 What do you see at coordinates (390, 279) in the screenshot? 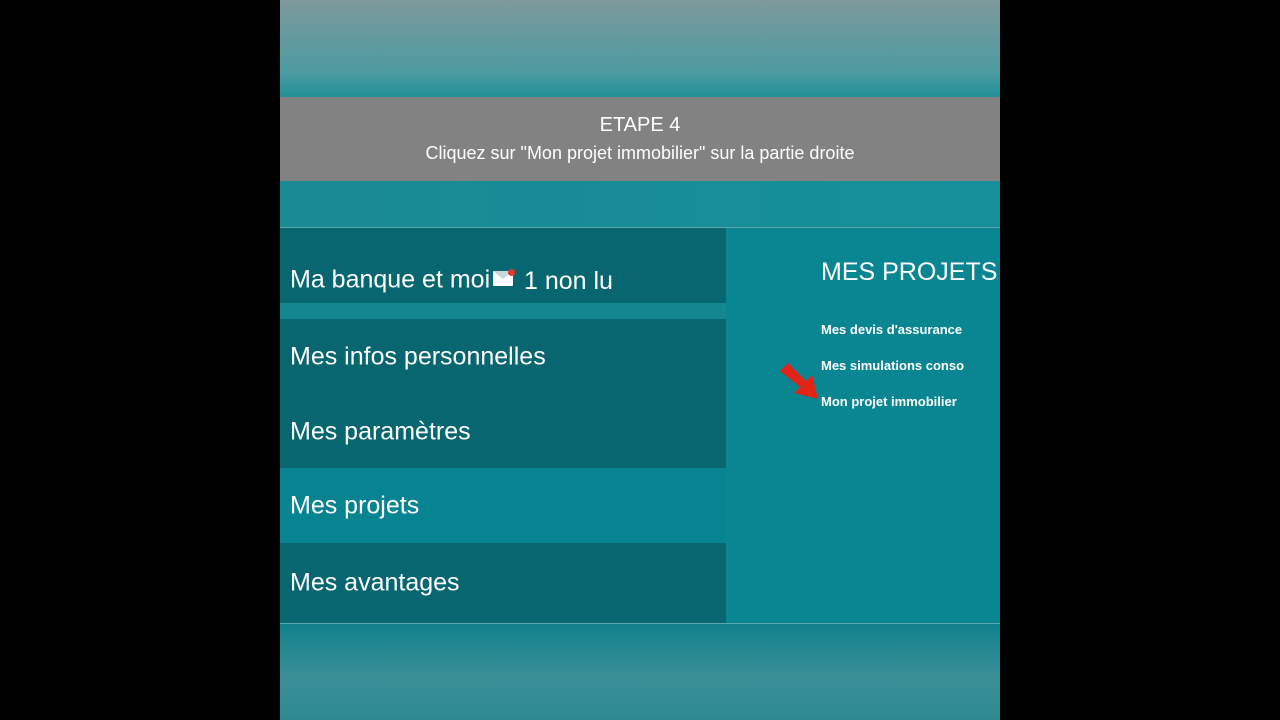
I see `menu-item-label: Ma banque et moi` at bounding box center [390, 279].